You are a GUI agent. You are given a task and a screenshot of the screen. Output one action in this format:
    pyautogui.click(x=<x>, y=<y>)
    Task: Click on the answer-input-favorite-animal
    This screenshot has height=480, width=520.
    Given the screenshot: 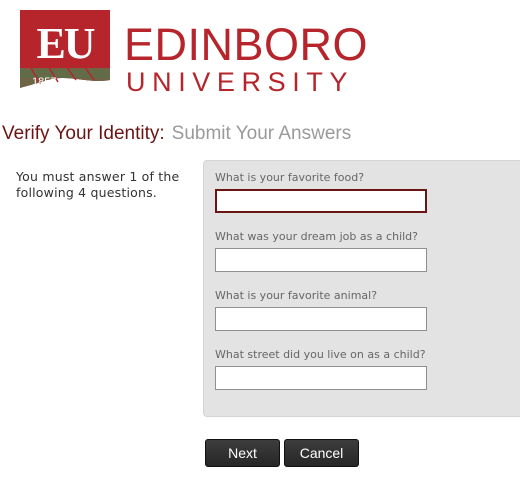 What is the action you would take?
    pyautogui.click(x=321, y=319)
    